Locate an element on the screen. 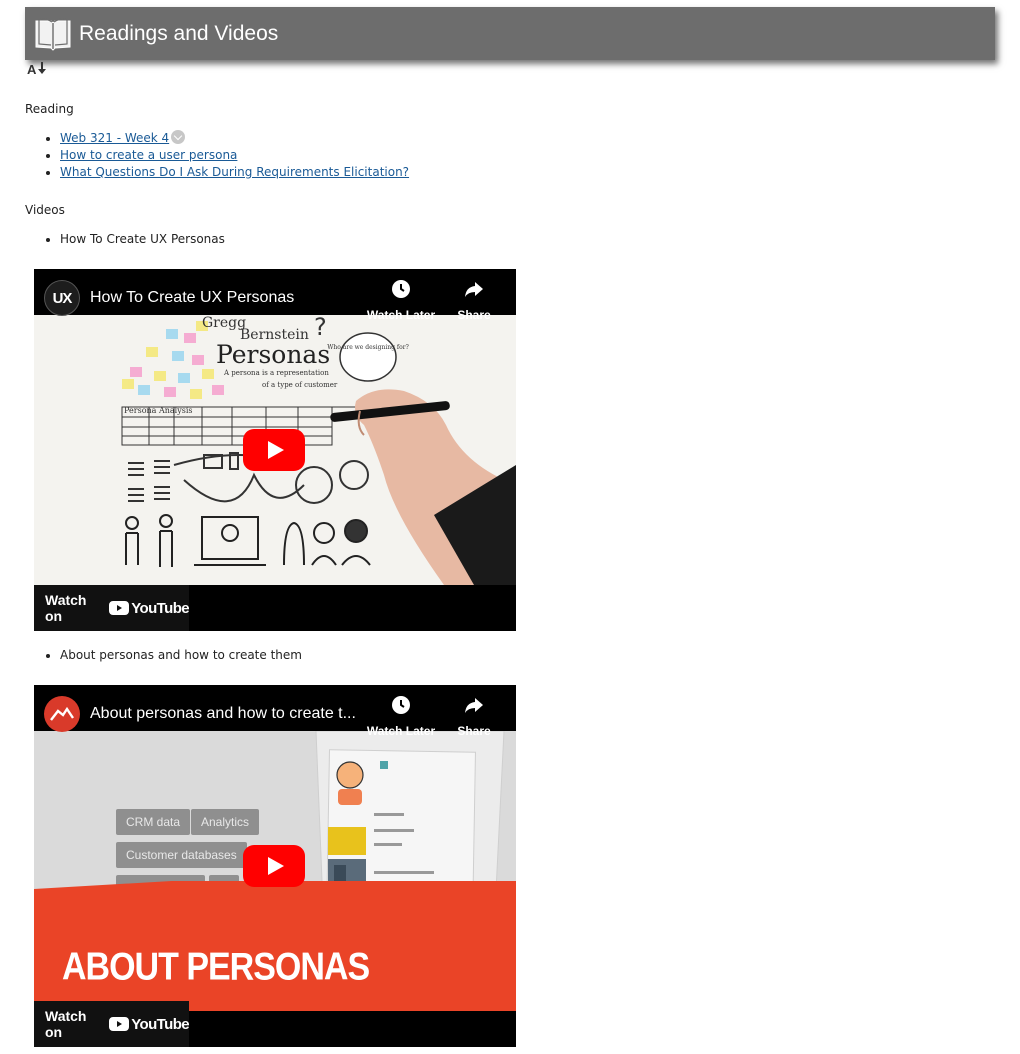 This screenshot has height=1054, width=1020. video-list-1: How To Create UX Personas is located at coordinates (133, 239).